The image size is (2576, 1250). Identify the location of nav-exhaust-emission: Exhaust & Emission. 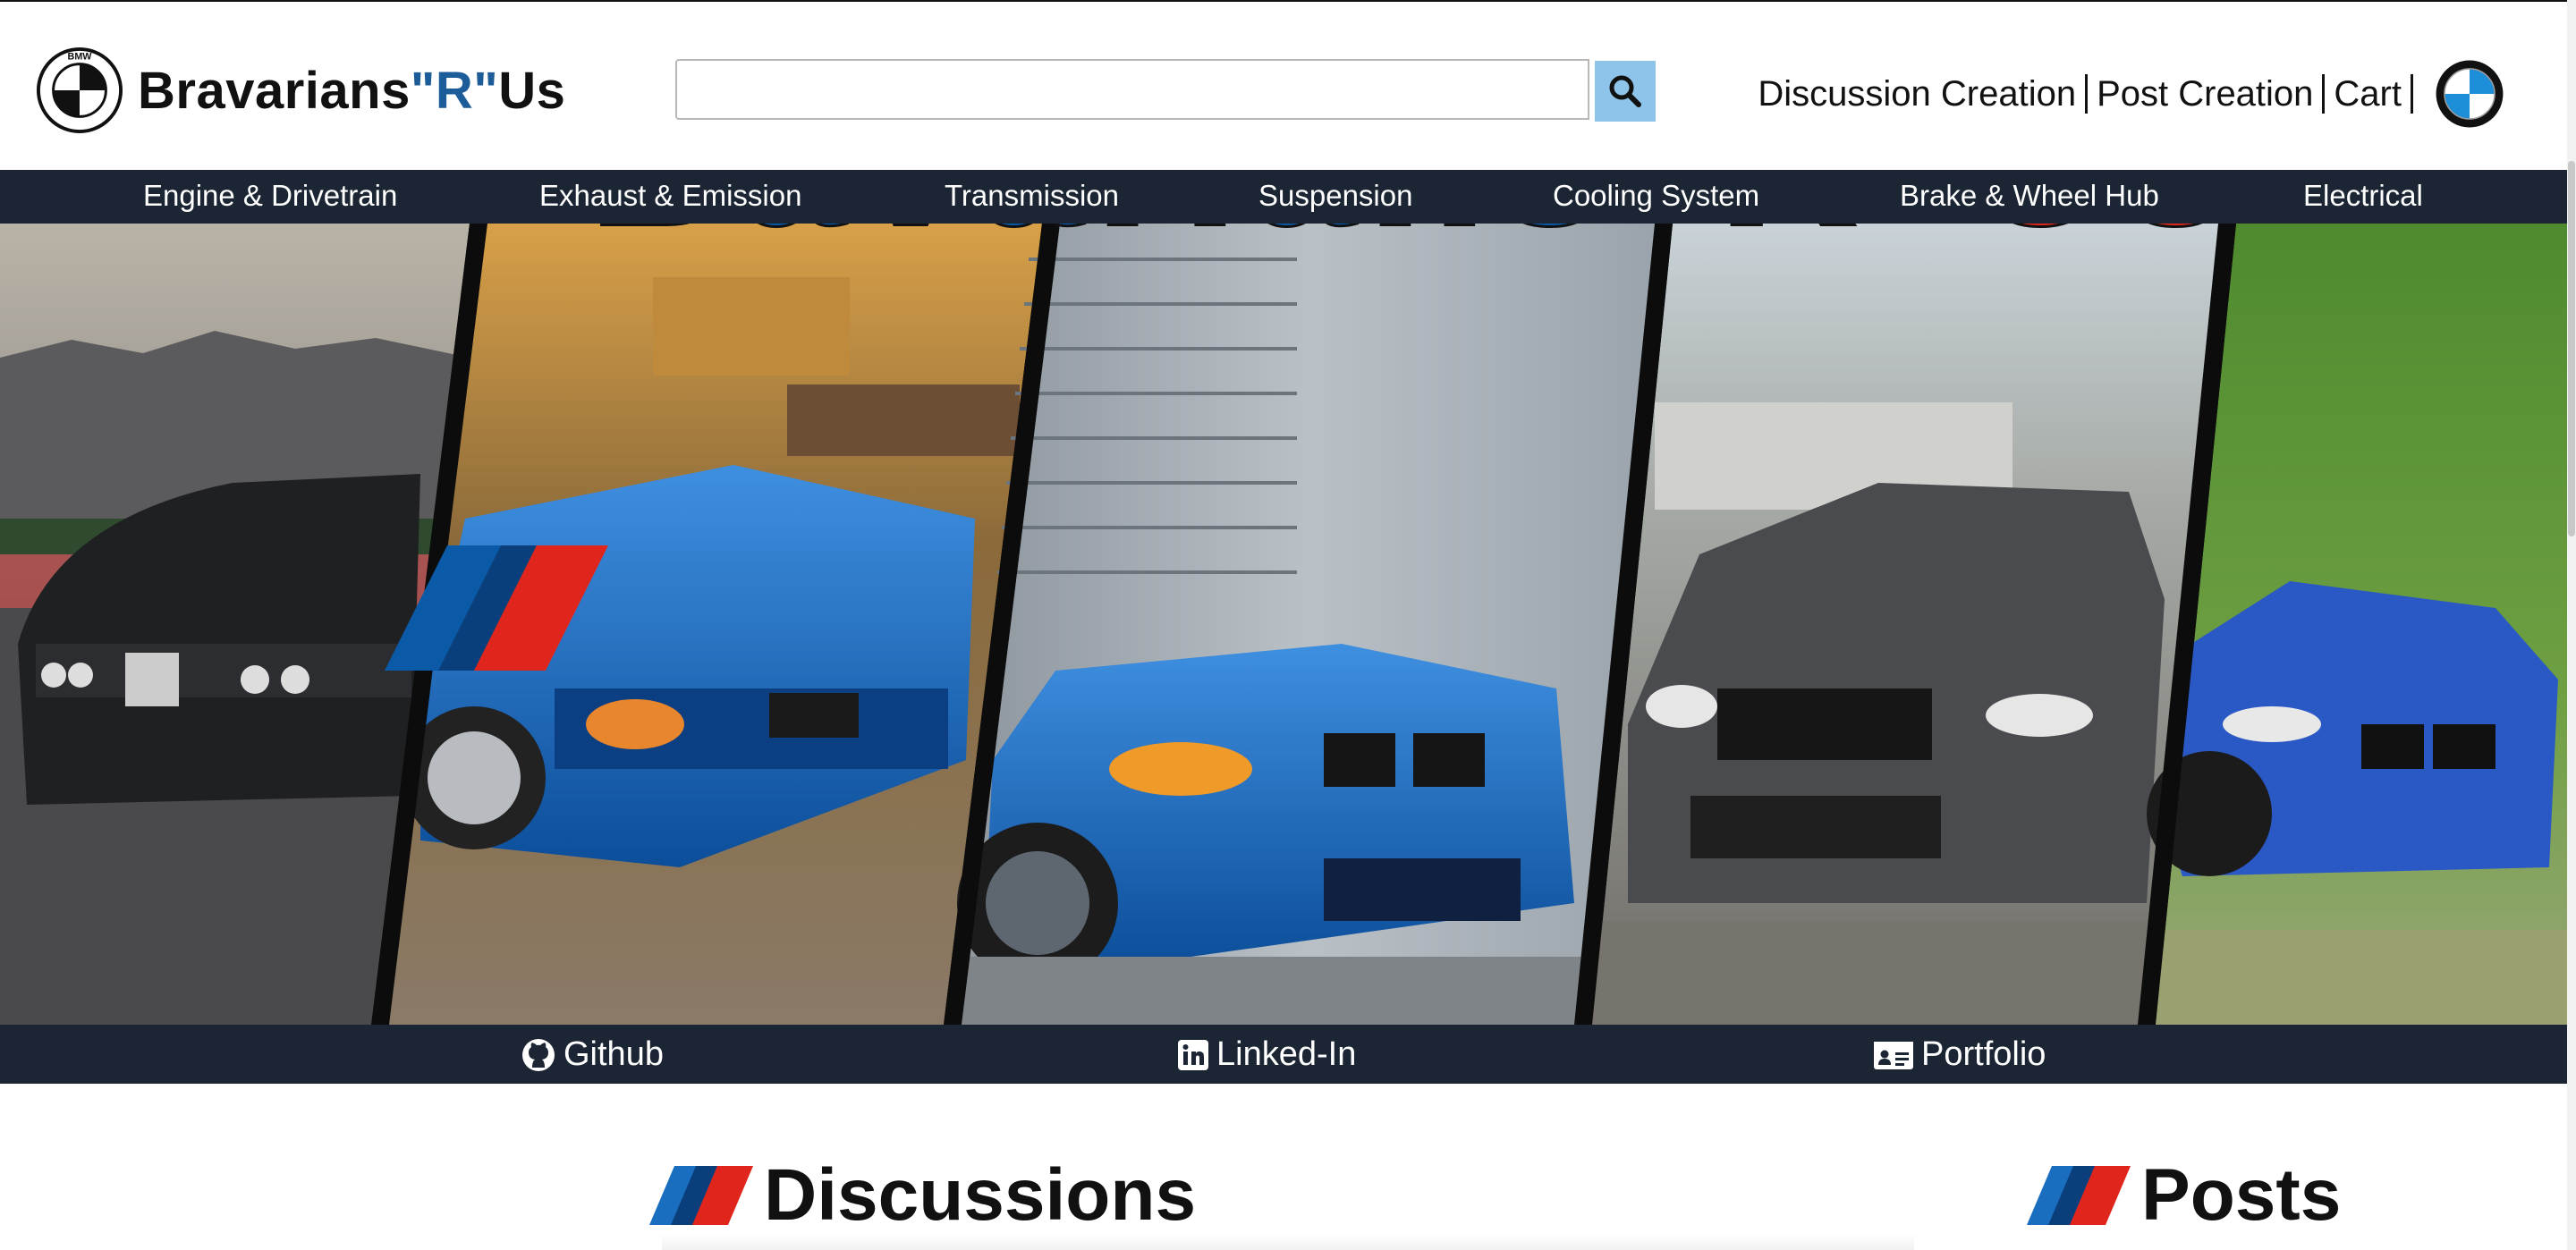
(670, 196).